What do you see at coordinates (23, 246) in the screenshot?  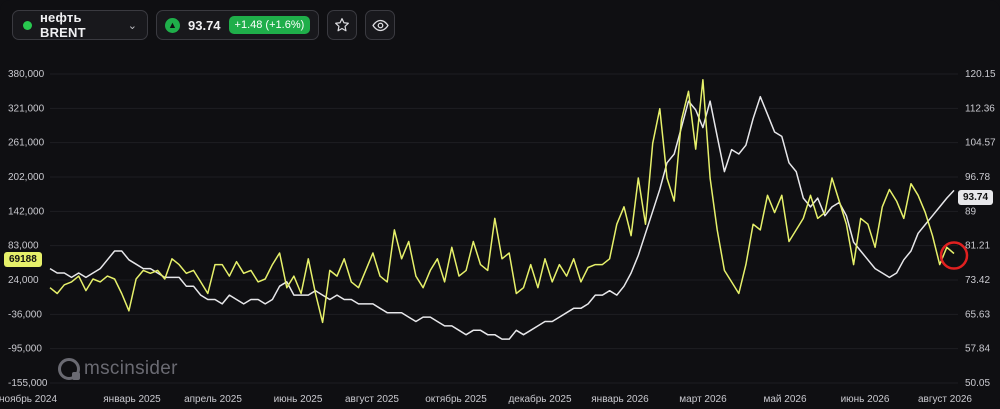 I see `left-tick-label: 83,000` at bounding box center [23, 246].